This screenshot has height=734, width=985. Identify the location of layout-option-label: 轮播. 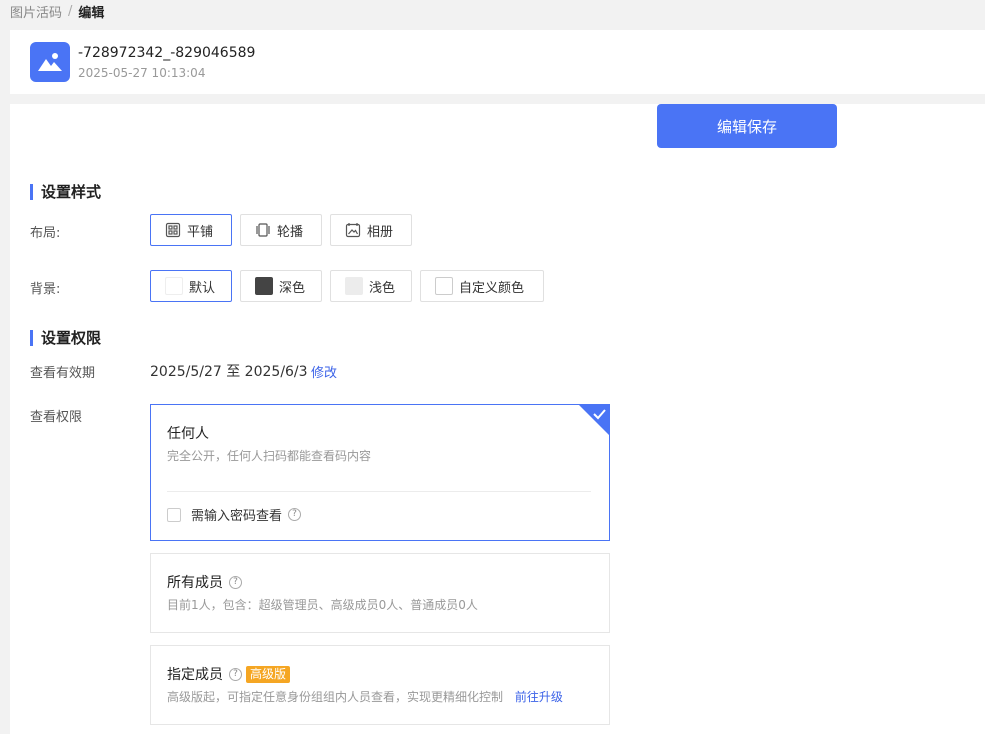
(290, 232).